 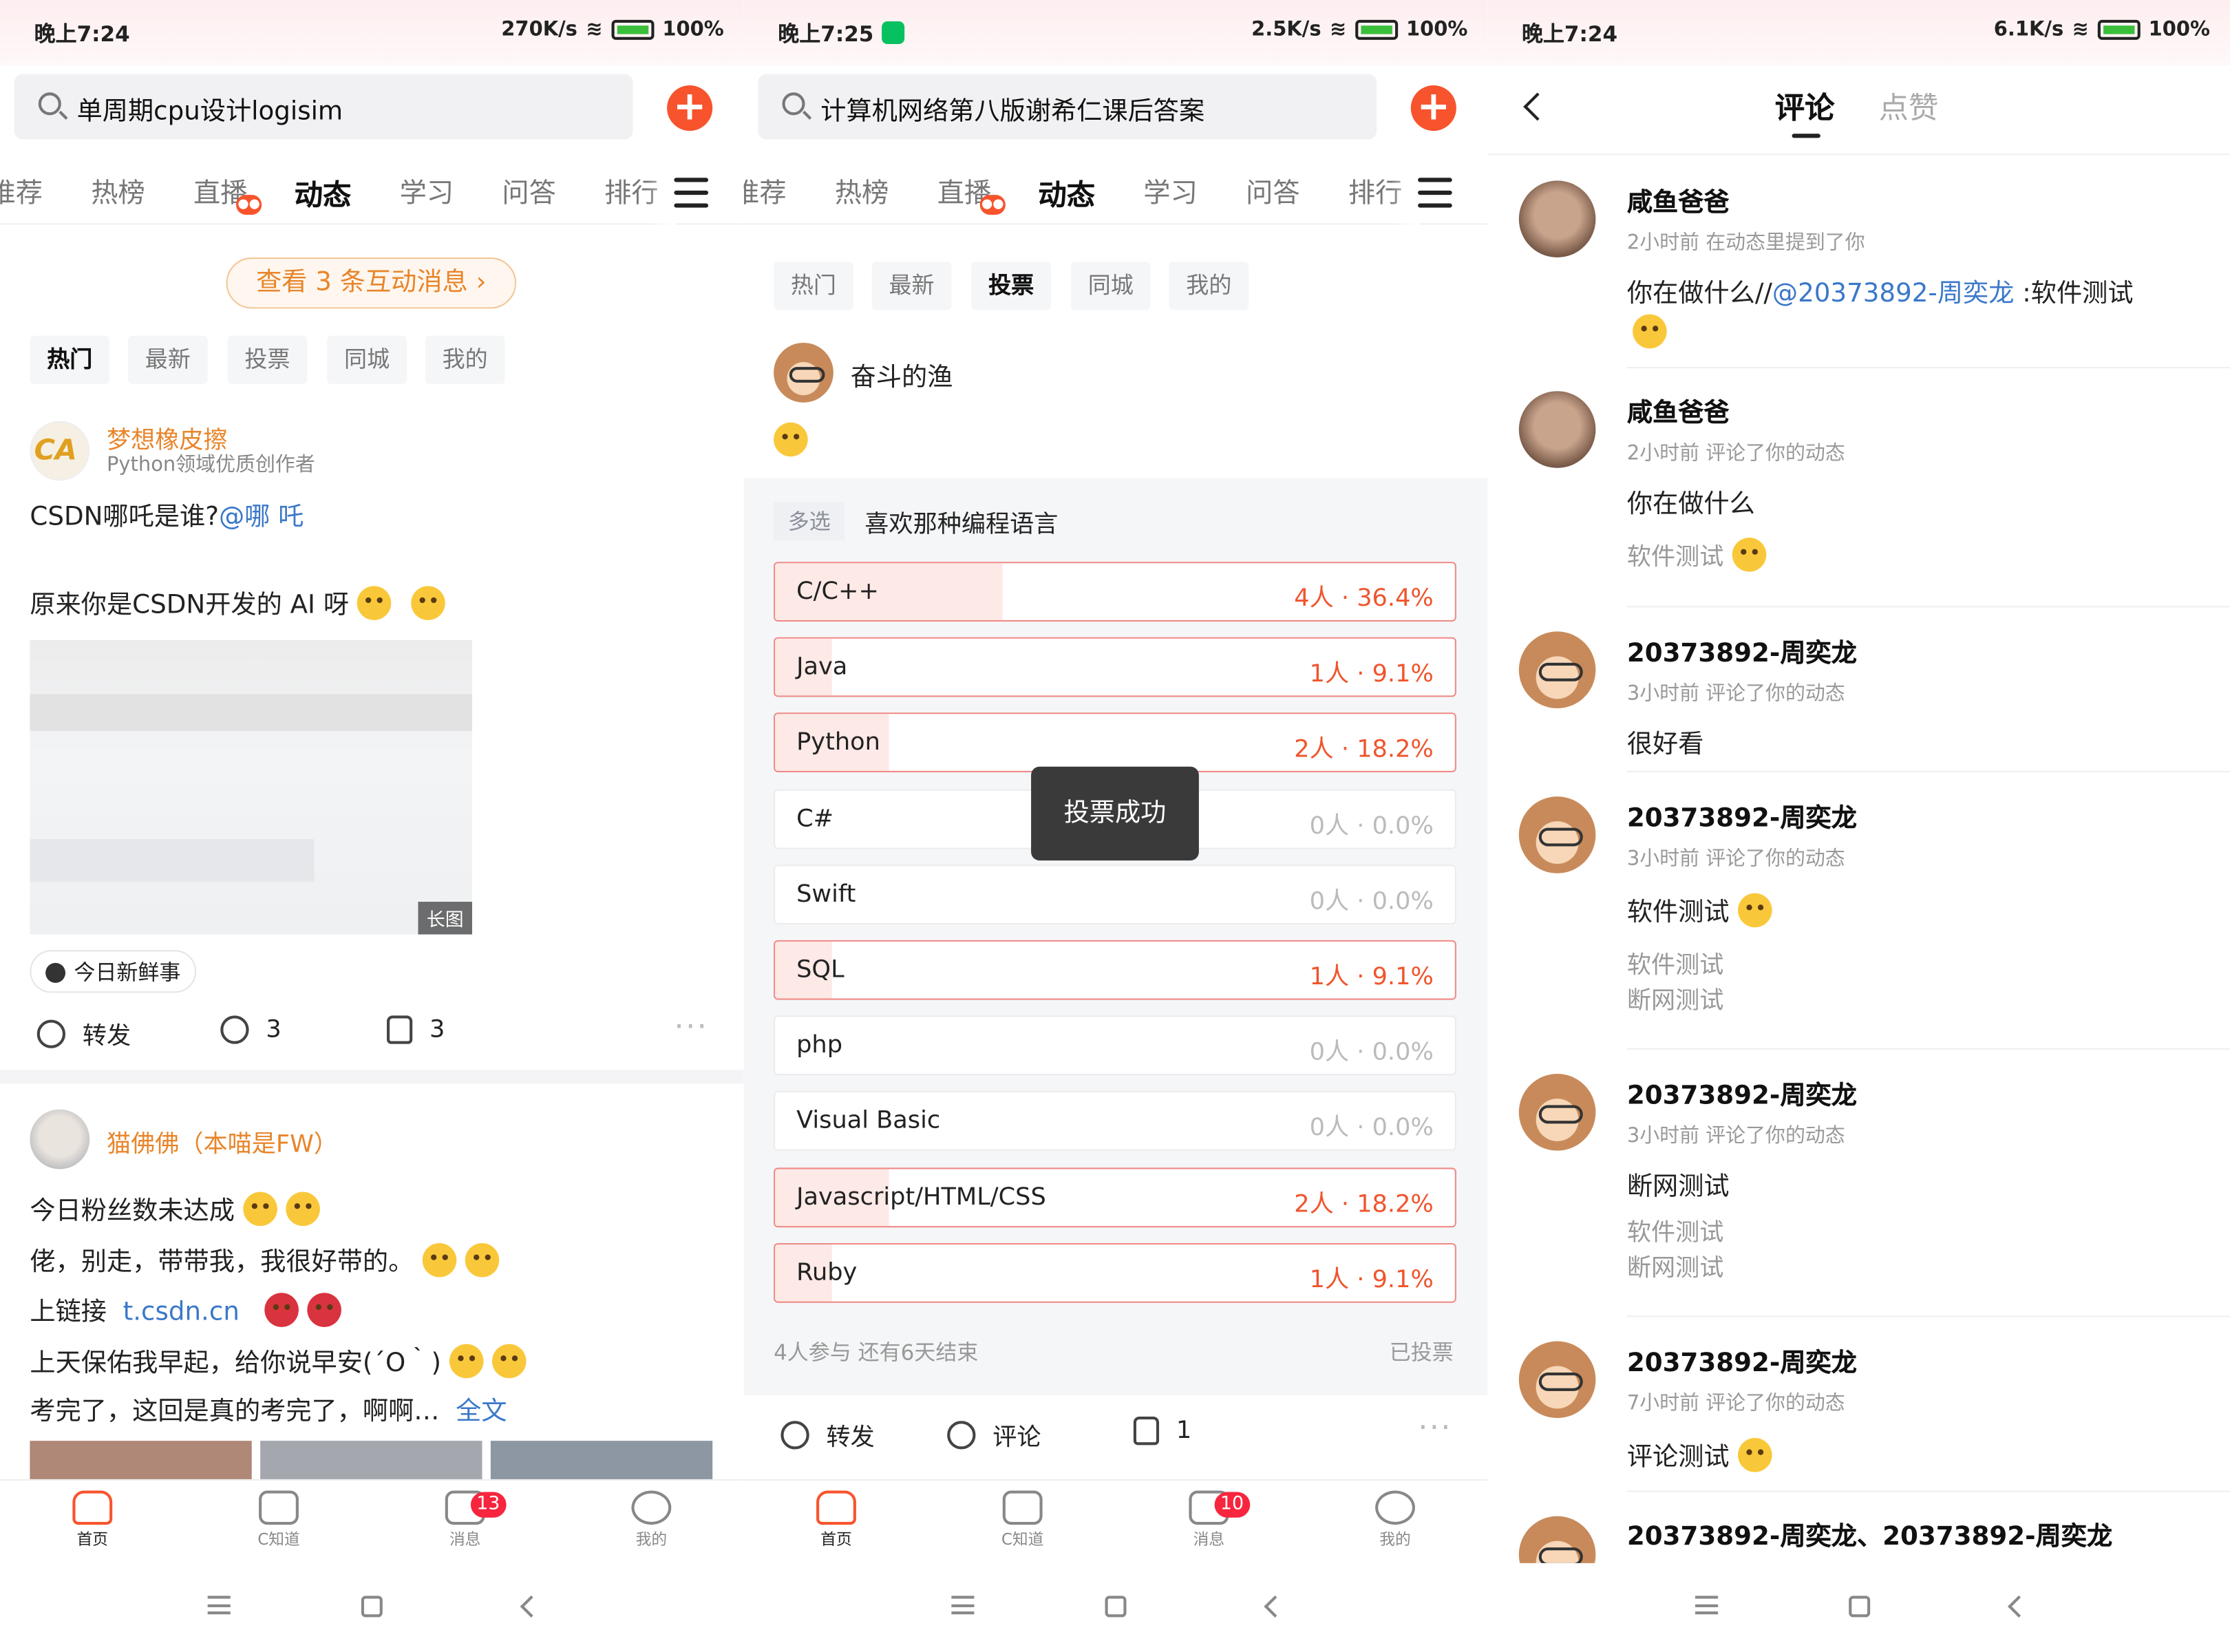 What do you see at coordinates (481, 1412) in the screenshot?
I see `read-more-link: 全文` at bounding box center [481, 1412].